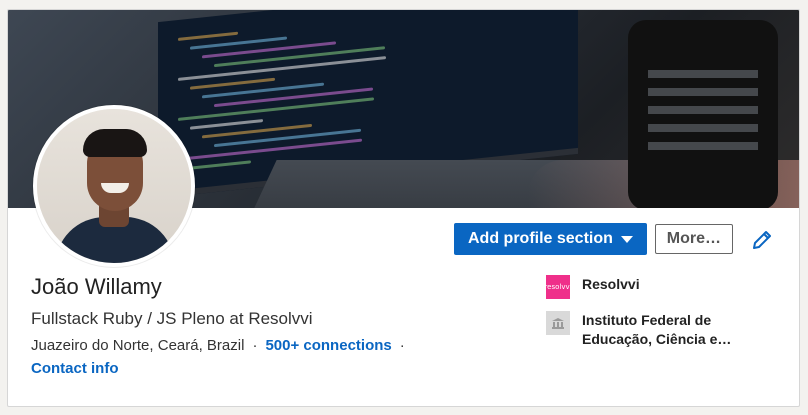  Describe the element at coordinates (114, 186) in the screenshot. I see `avatar` at that location.